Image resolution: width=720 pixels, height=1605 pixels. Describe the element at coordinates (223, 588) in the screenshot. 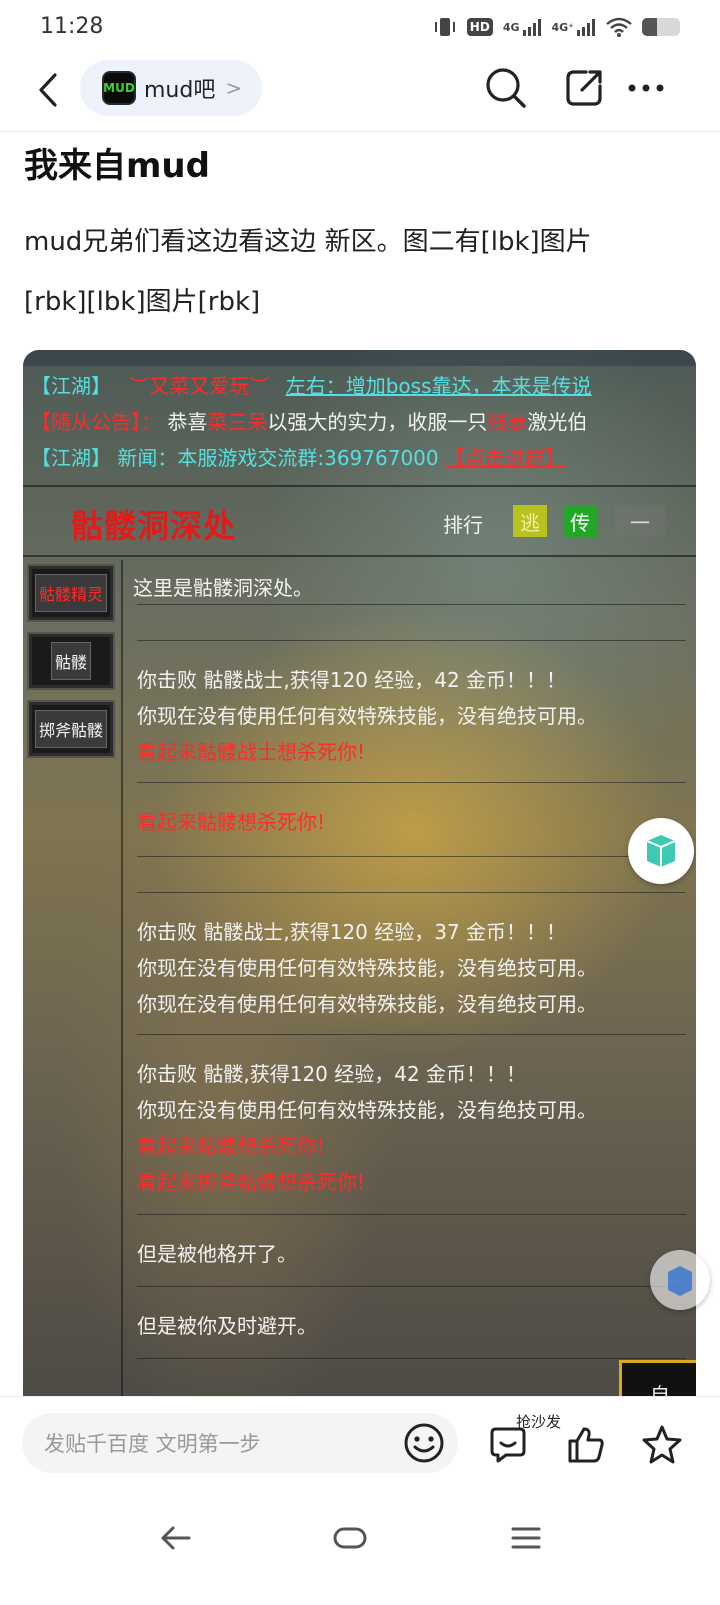

I see `room-description: 这里是骷髅洞深处。` at that location.